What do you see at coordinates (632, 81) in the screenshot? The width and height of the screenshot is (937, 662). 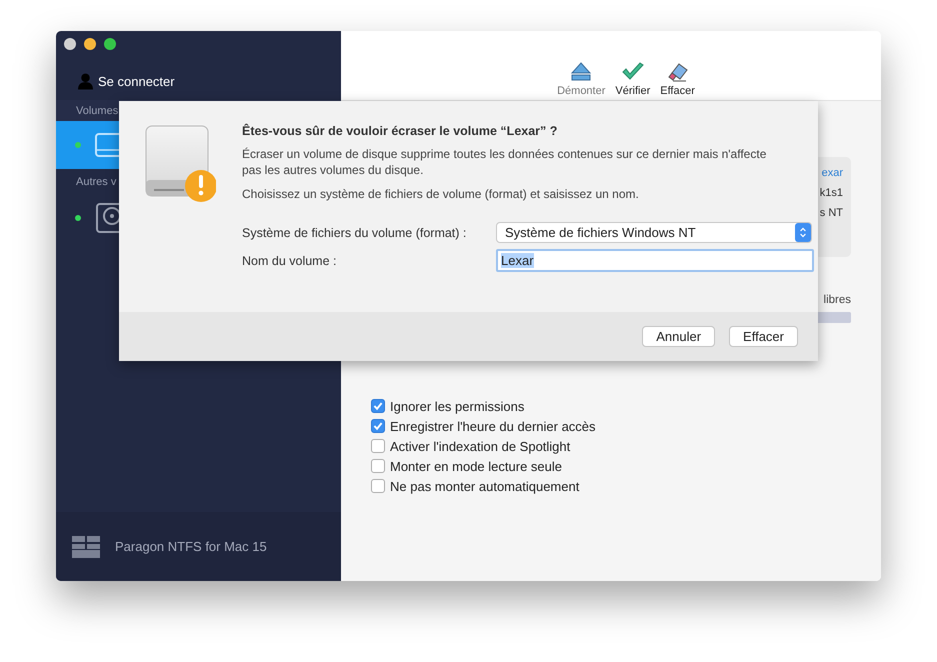 I see `verify-button: Vérifier` at bounding box center [632, 81].